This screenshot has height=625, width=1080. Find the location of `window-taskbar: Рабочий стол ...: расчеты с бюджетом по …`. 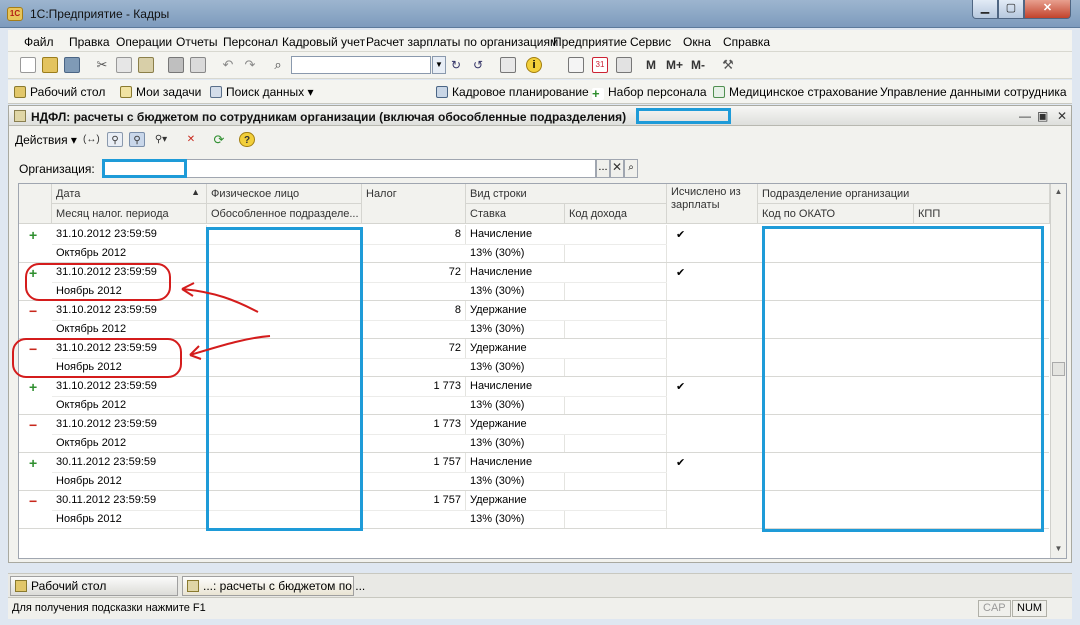

window-taskbar: Рабочий стол ...: расчеты с бюджетом по … is located at coordinates (540, 585).